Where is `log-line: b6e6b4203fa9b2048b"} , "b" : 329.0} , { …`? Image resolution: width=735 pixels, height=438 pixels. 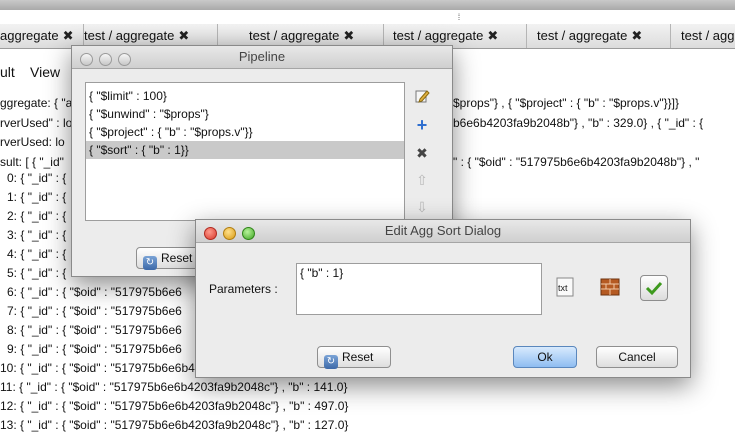
log-line: b6e6b4203fa9b2048b"} , "b" : 329.0} , { … is located at coordinates (578, 123).